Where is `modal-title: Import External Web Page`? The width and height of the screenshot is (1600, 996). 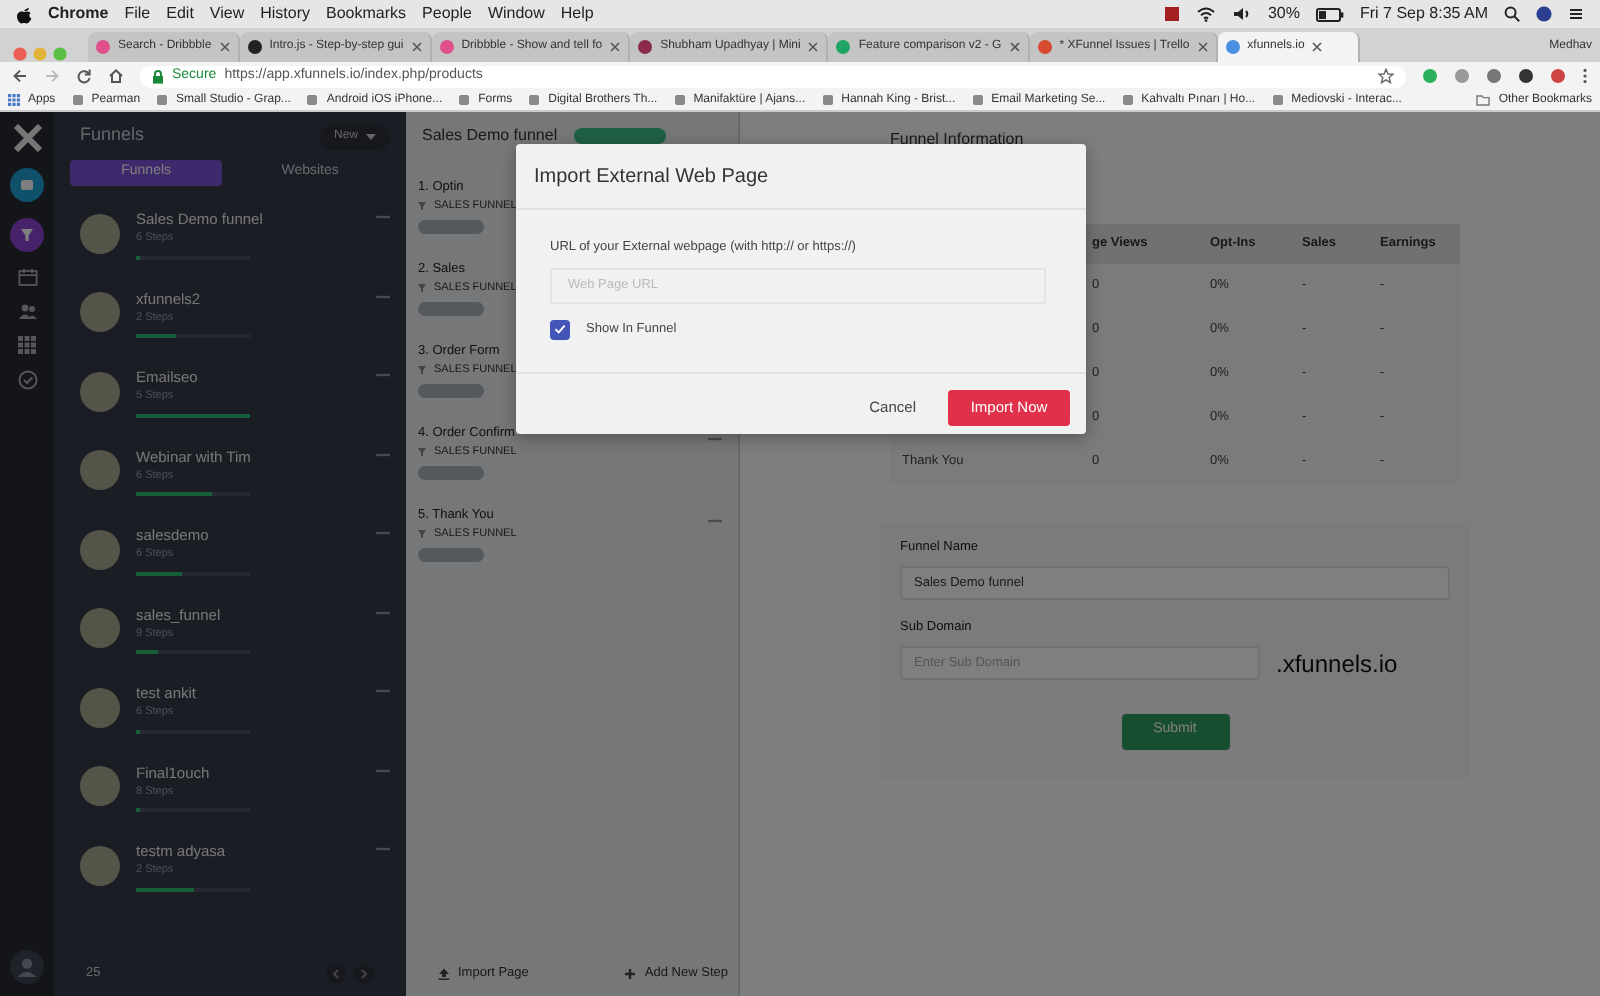
modal-title: Import External Web Page is located at coordinates (801, 177).